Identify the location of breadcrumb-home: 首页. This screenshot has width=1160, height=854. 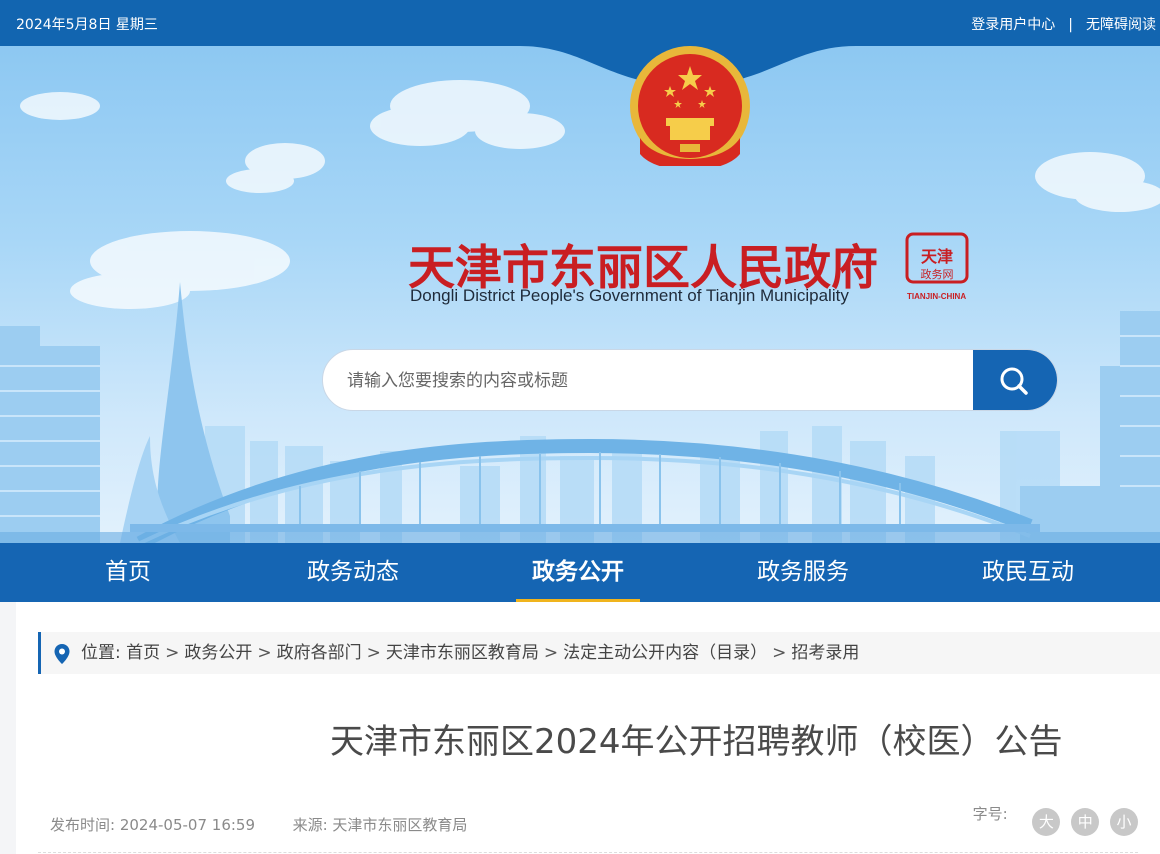
(143, 653).